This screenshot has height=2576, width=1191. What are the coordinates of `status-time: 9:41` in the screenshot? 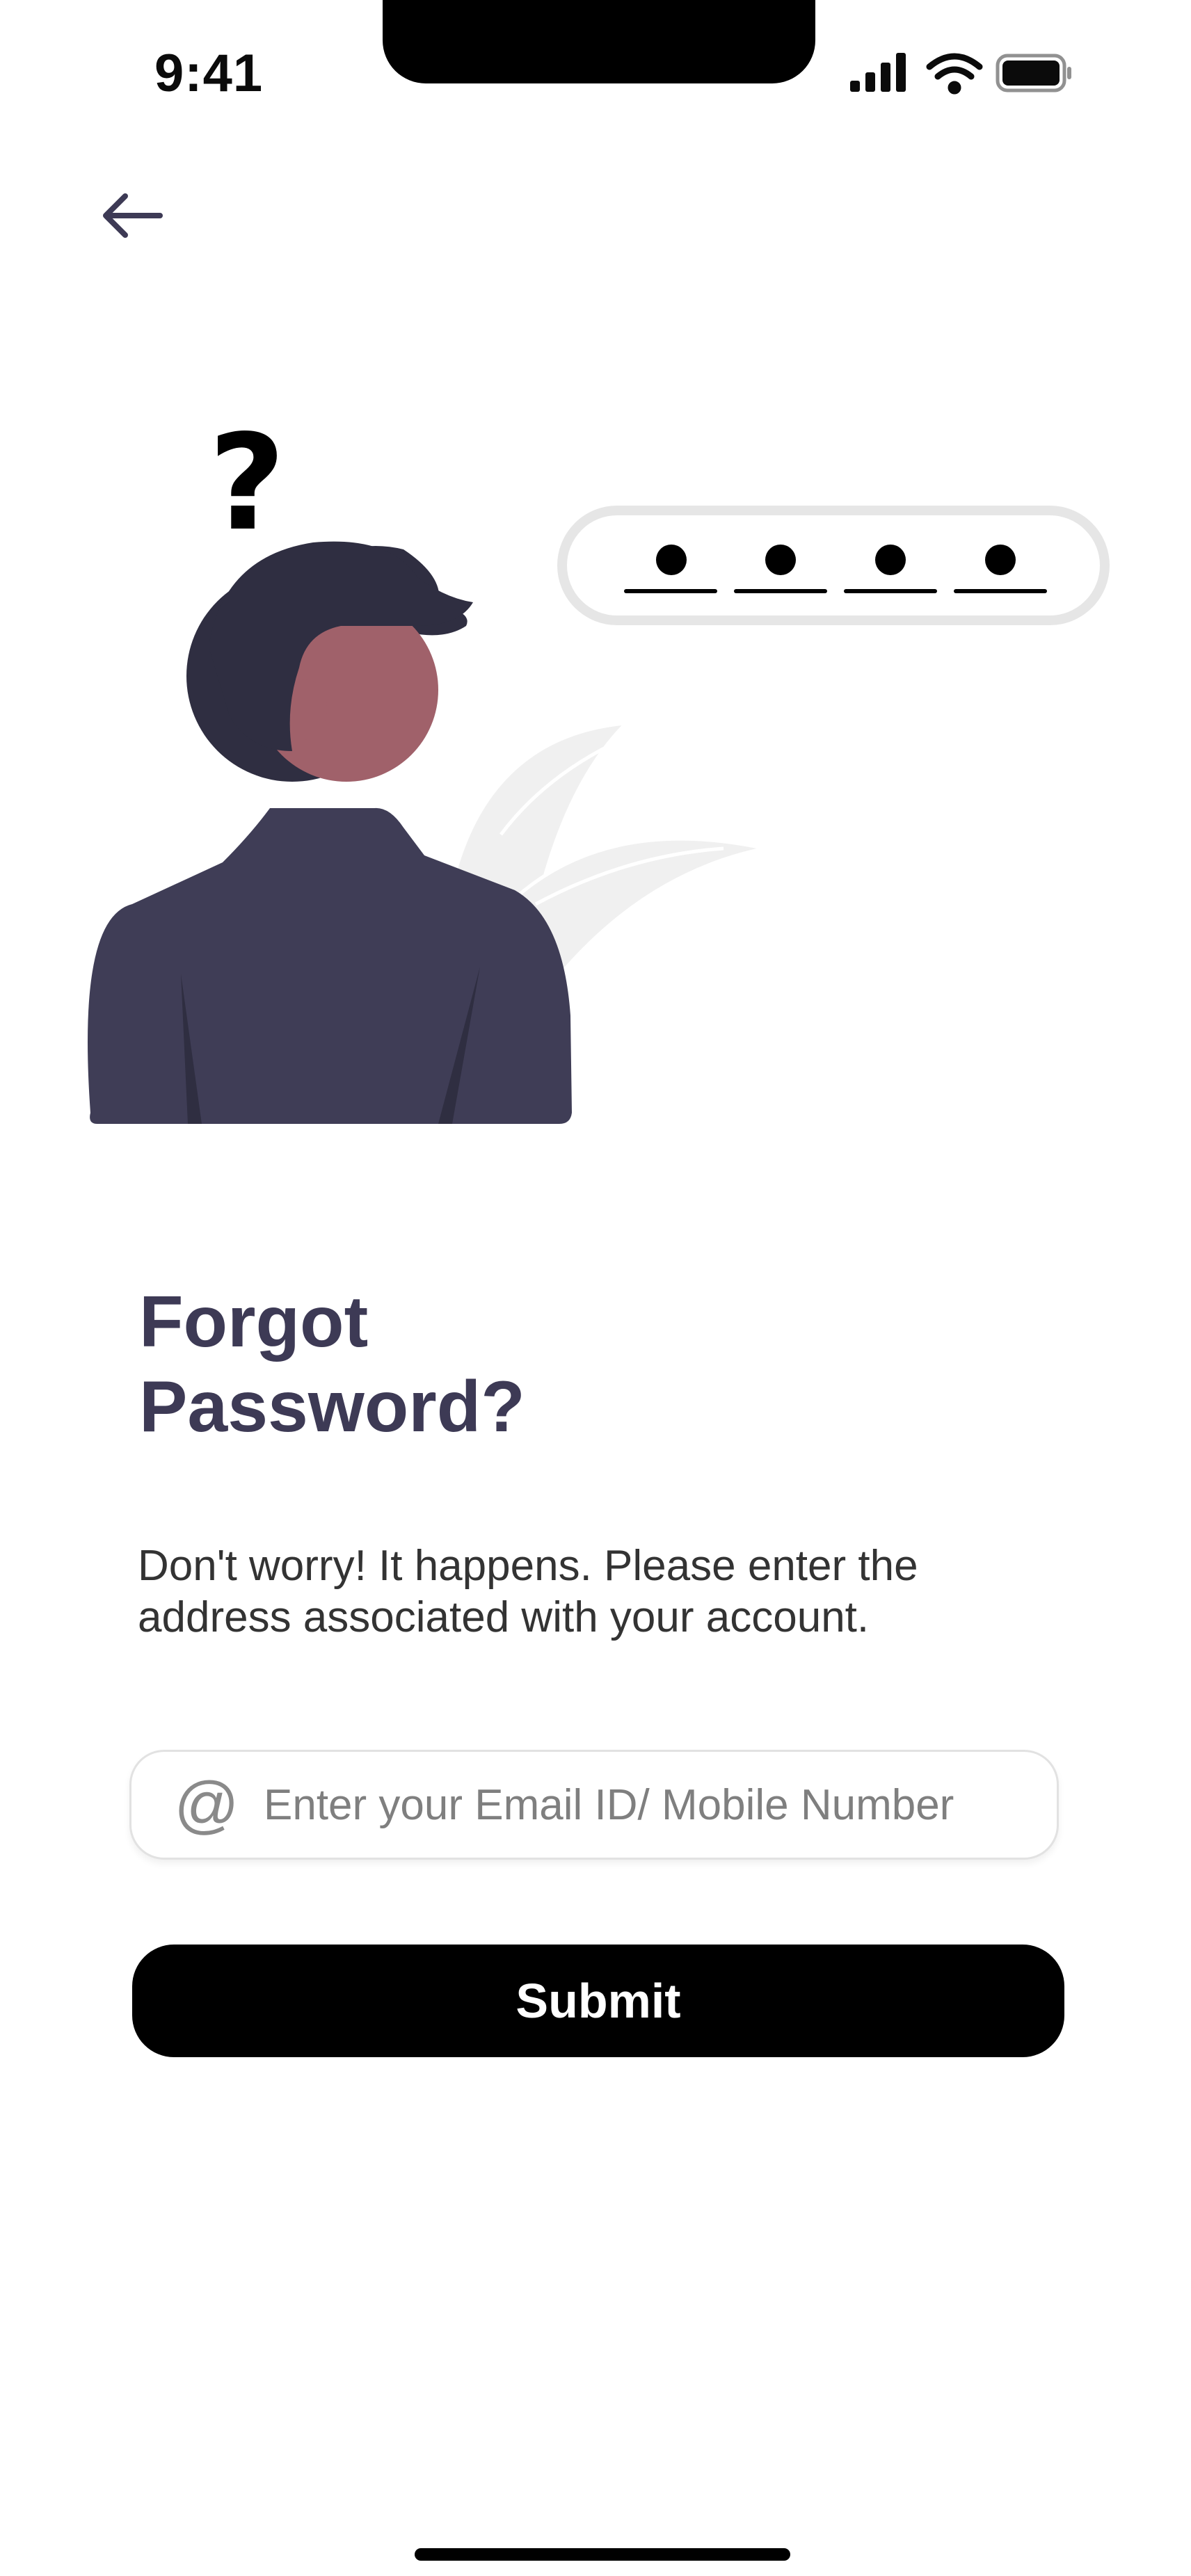 It's located at (209, 73).